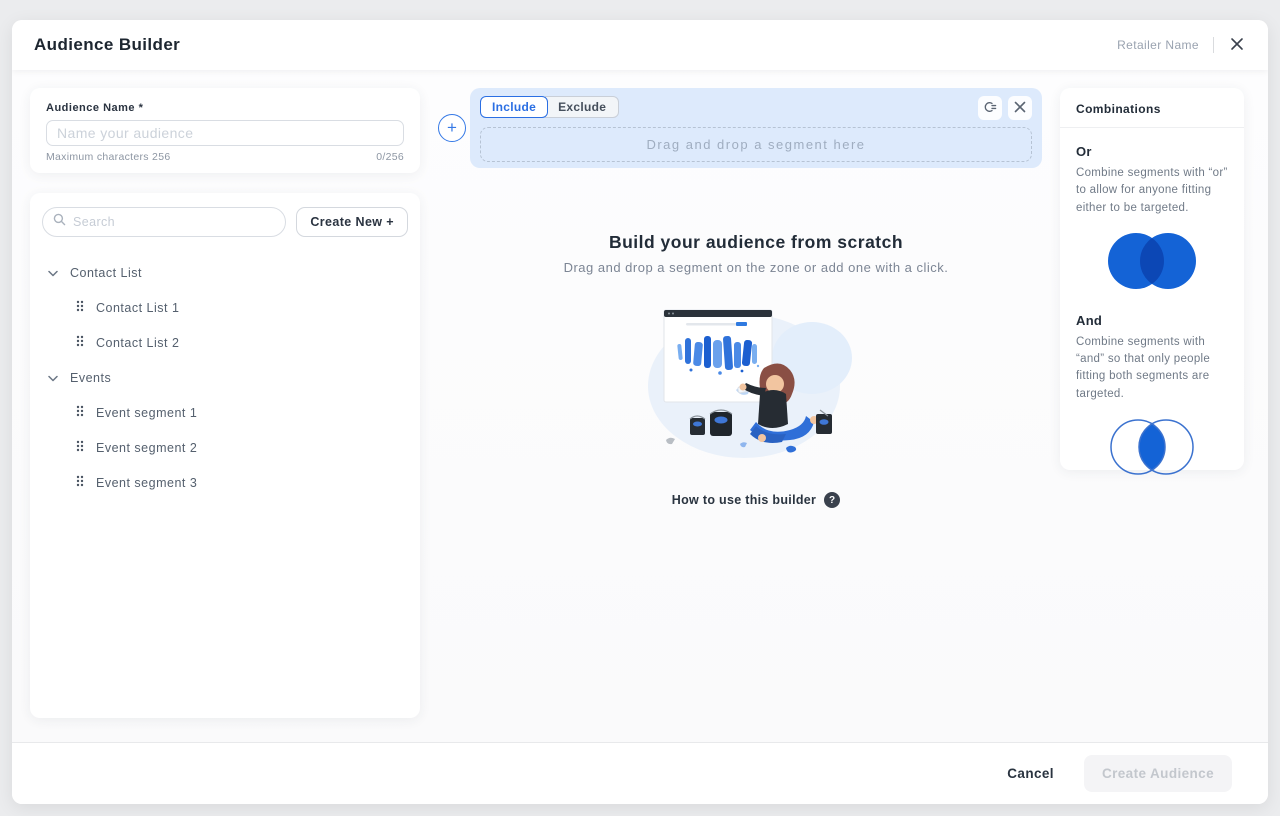  Describe the element at coordinates (1089, 320) in the screenshot. I see `and-heading: And` at that location.